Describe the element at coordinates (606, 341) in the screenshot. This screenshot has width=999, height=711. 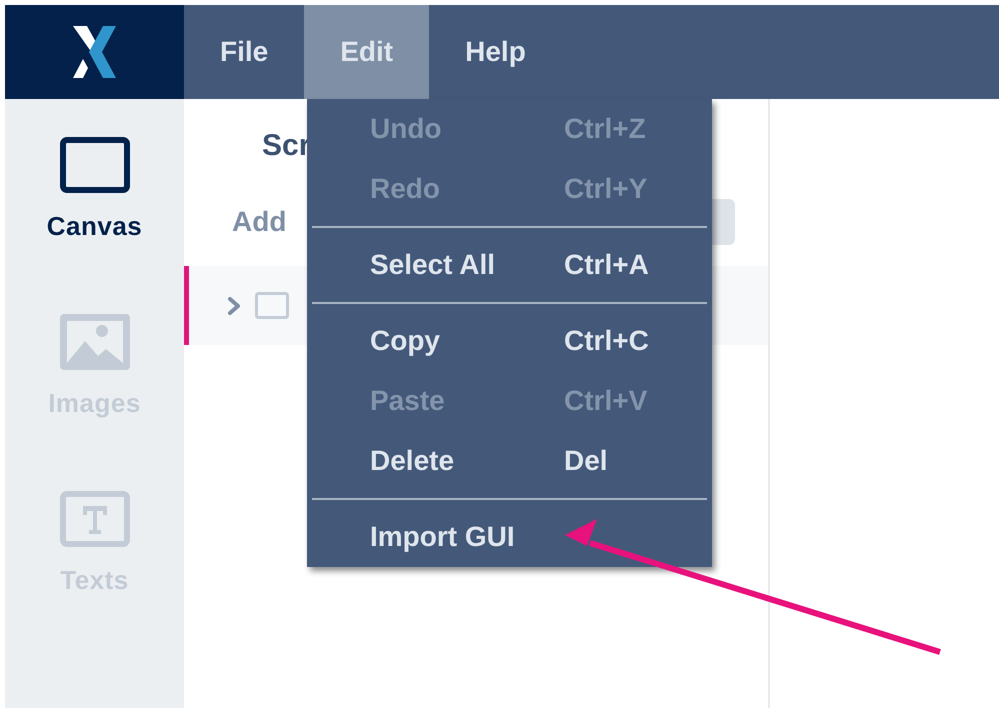
I see `shortcut-label: Ctrl+C` at that location.